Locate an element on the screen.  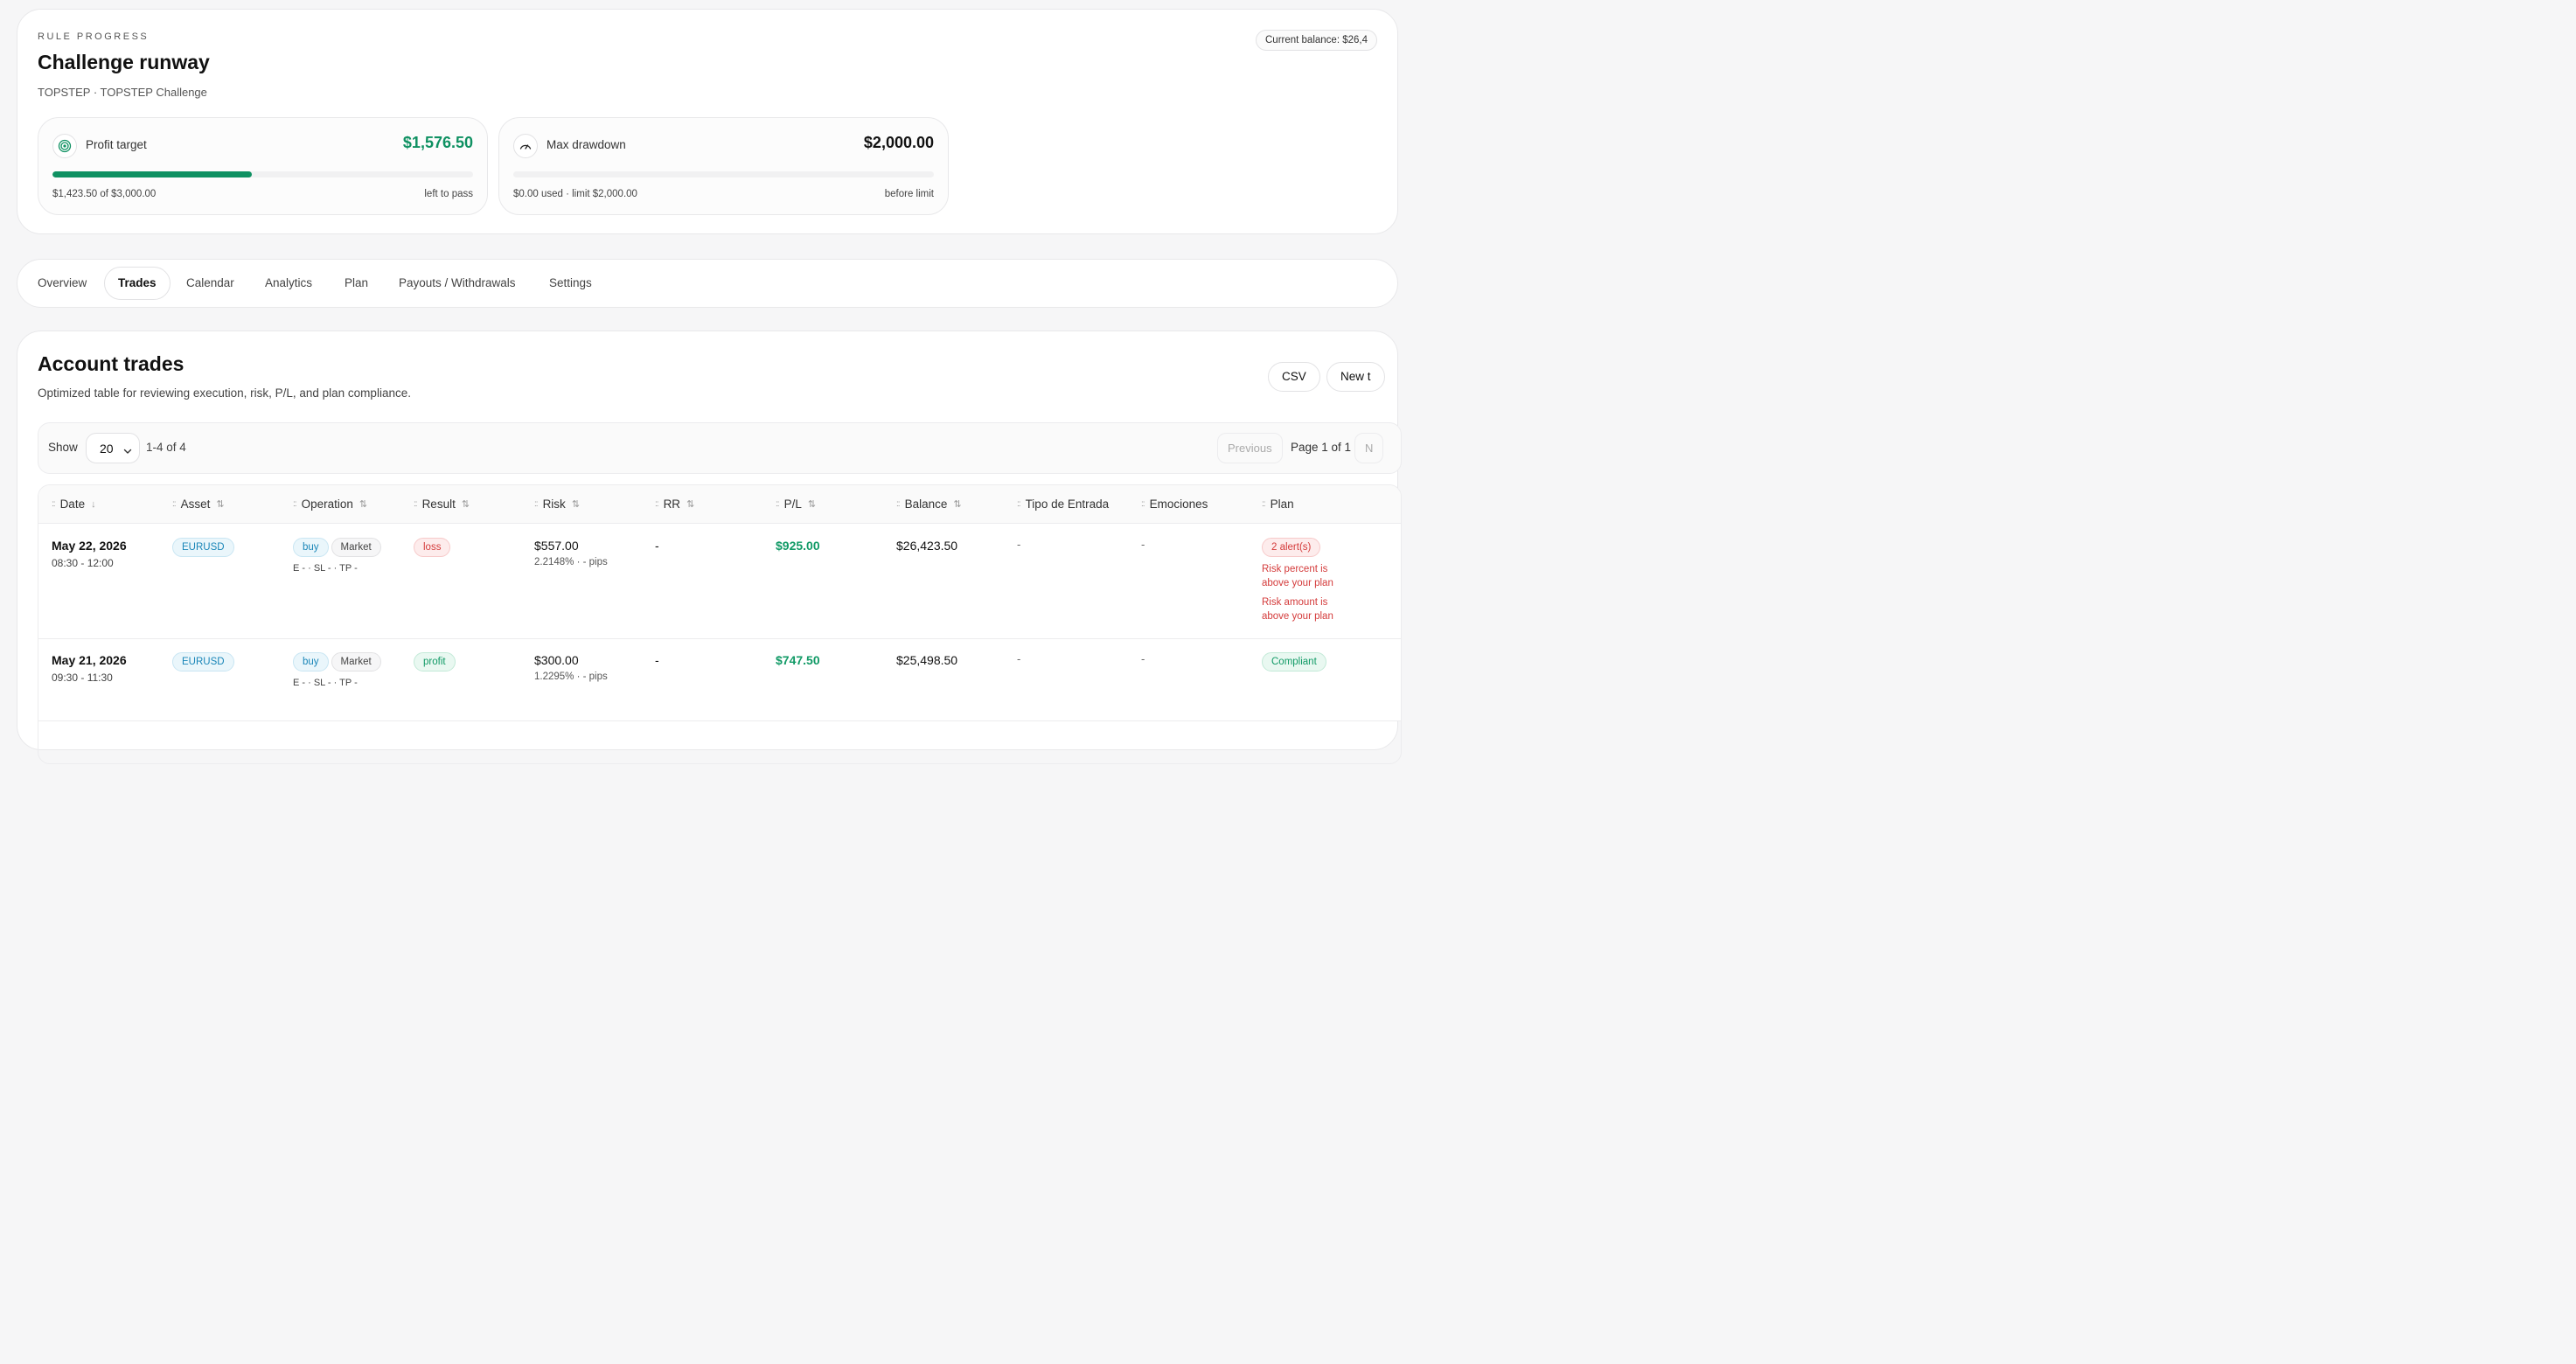
tab-trades: Trades is located at coordinates (137, 283).